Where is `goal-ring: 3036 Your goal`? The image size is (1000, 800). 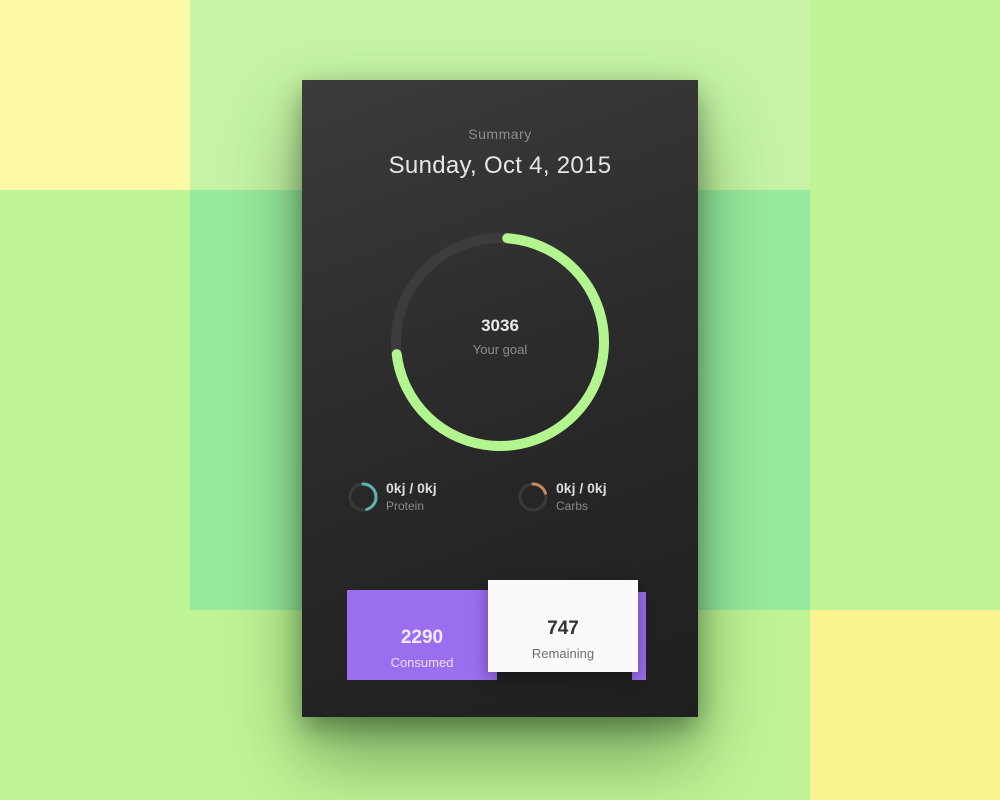
goal-ring: 3036 Your goal is located at coordinates (500, 342).